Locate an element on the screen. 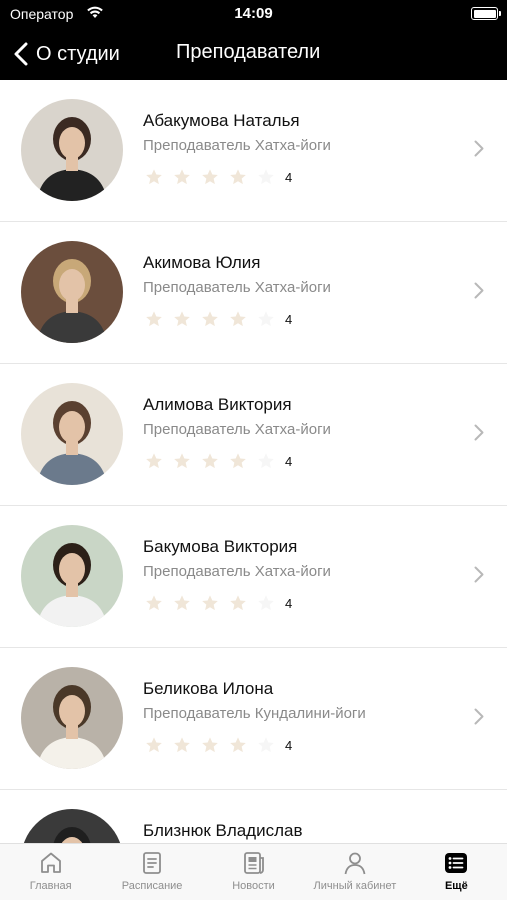 The image size is (507, 900). list-icon is located at coordinates (456, 863).